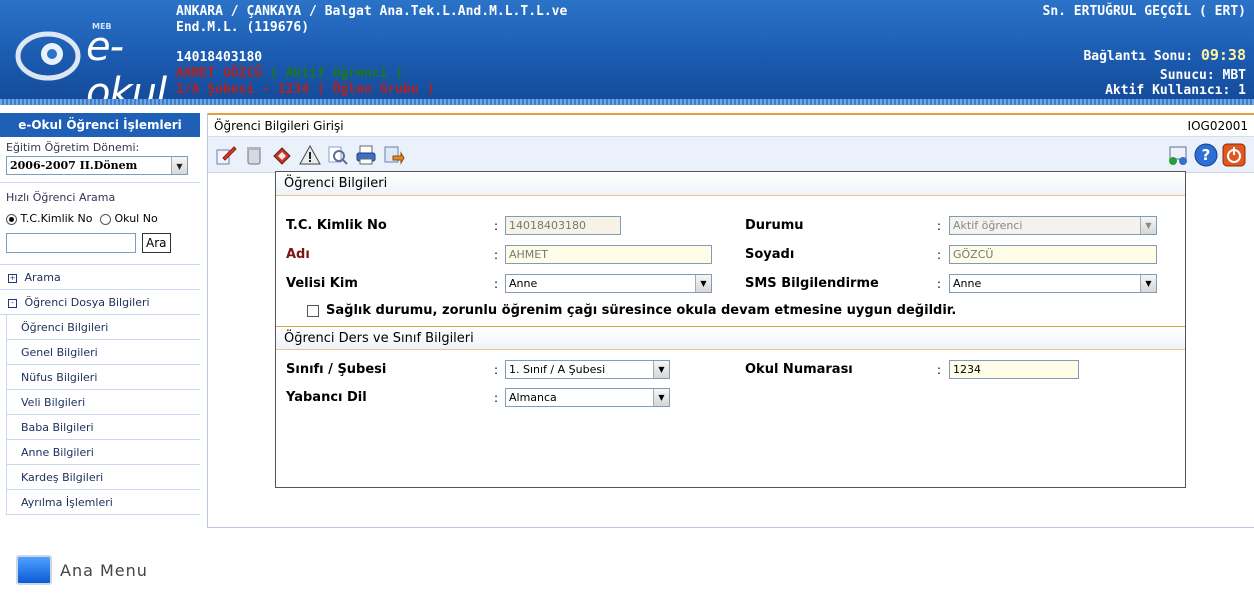  What do you see at coordinates (56, 218) in the screenshot?
I see `radio-tc-label: T.C.Kimlik No` at bounding box center [56, 218].